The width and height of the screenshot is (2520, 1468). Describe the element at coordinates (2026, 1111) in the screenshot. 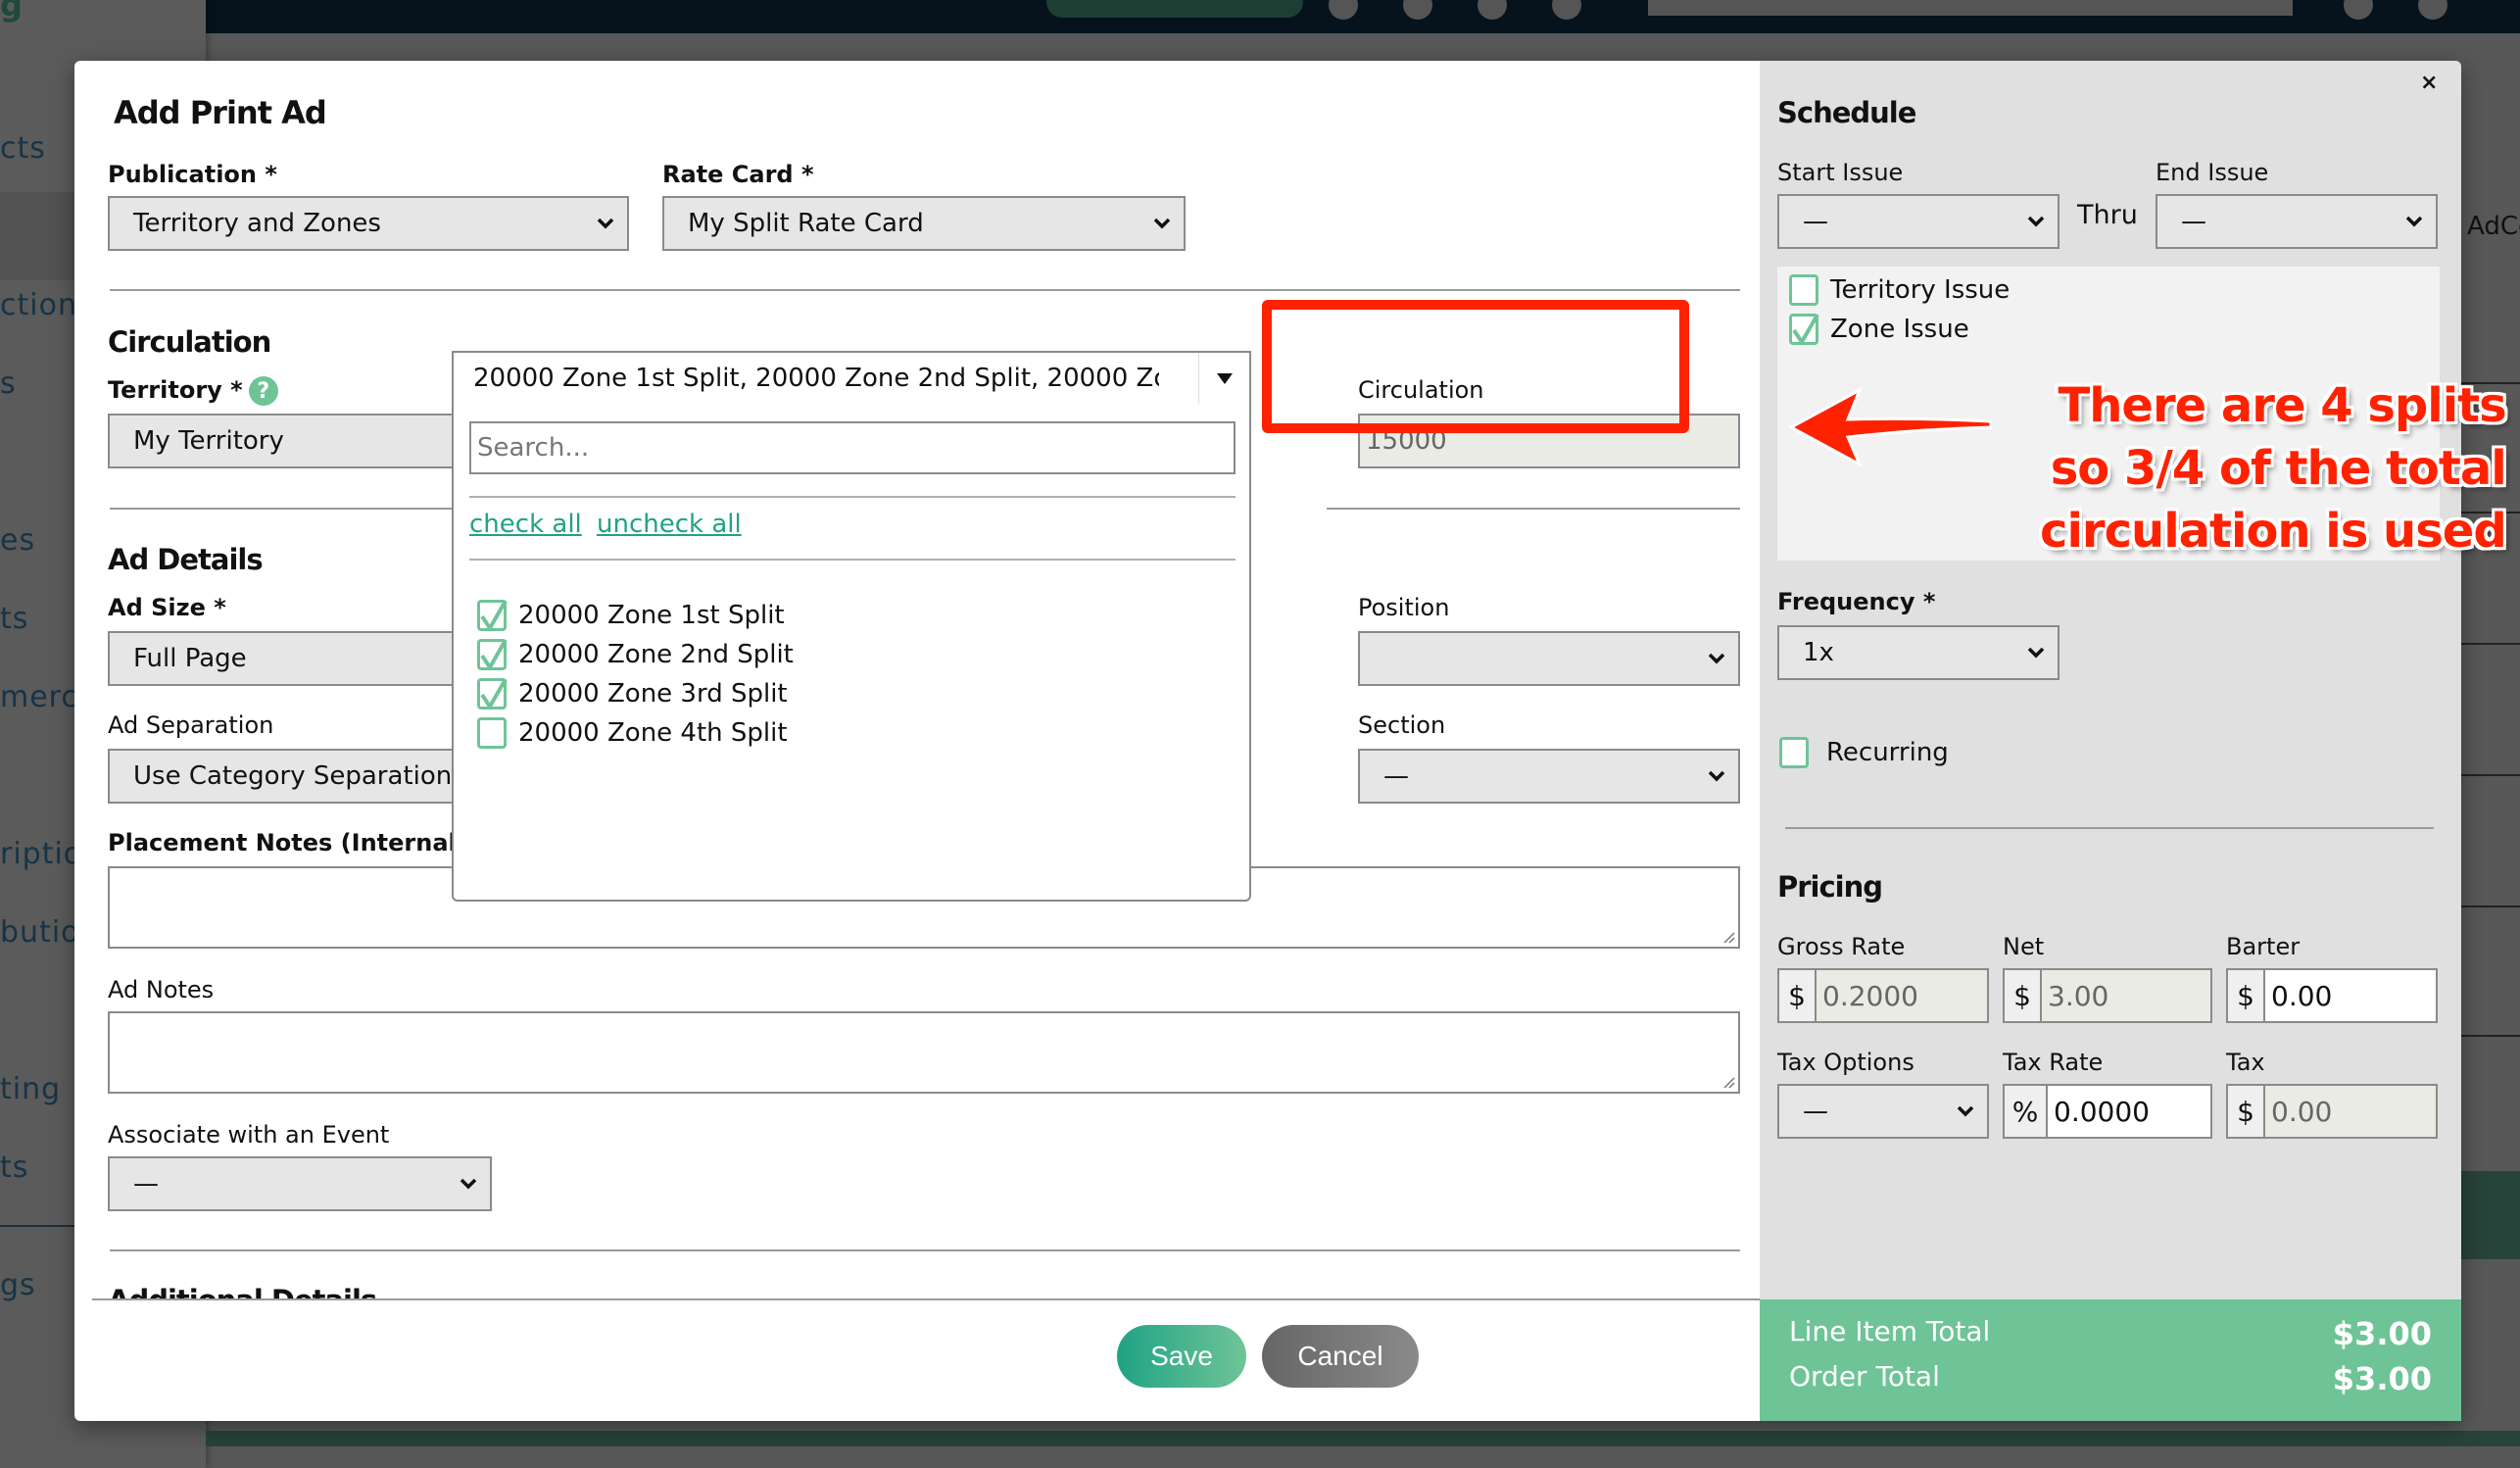

I see `percent-prefix: %` at that location.